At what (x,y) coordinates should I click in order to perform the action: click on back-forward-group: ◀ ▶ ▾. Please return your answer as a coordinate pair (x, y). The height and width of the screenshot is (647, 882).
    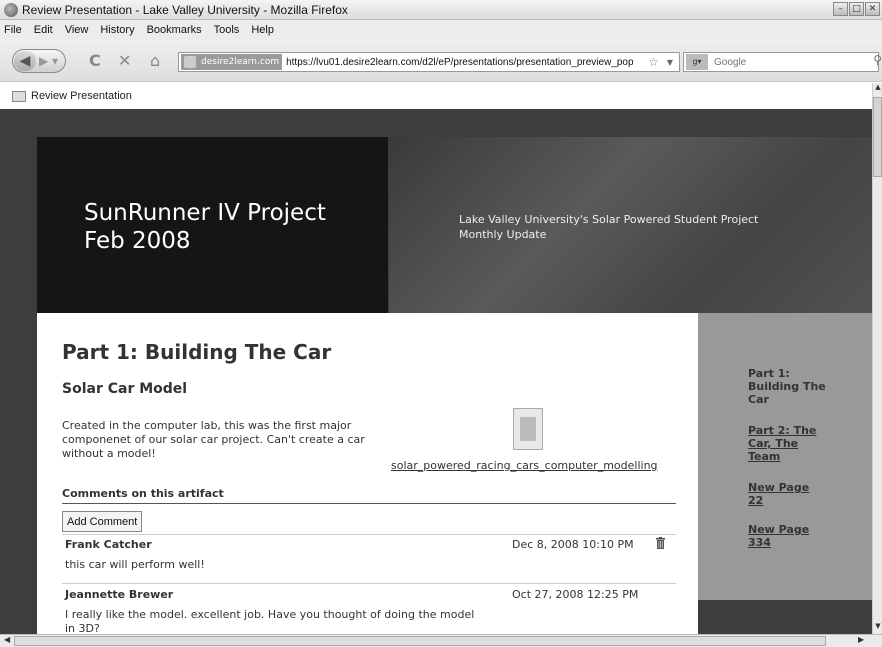
    Looking at the image, I should click on (39, 61).